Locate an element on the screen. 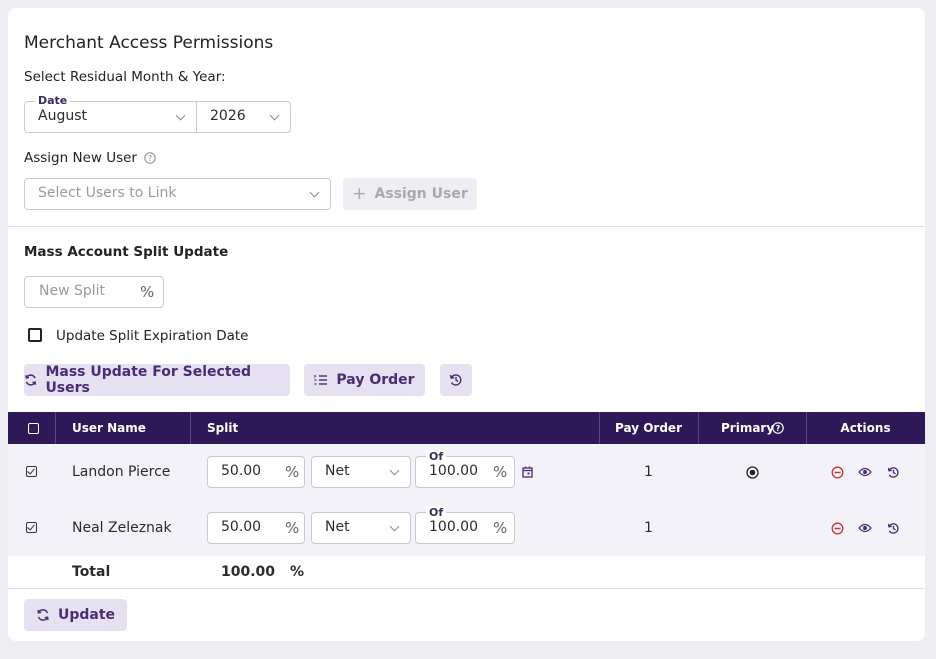  header-primary: Primary is located at coordinates (747, 428).